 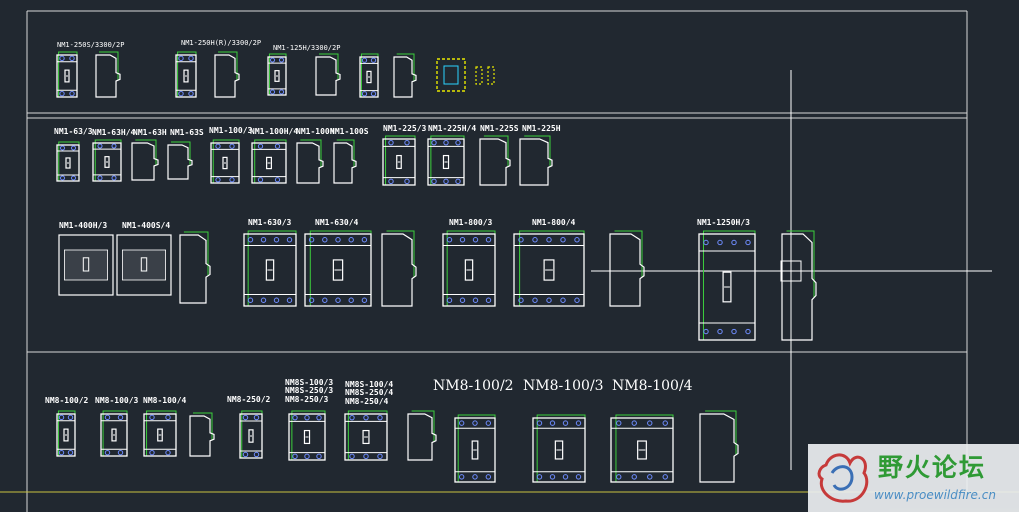 What do you see at coordinates (270, 222) in the screenshot?
I see `label-r3-2: NM1-630/3` at bounding box center [270, 222].